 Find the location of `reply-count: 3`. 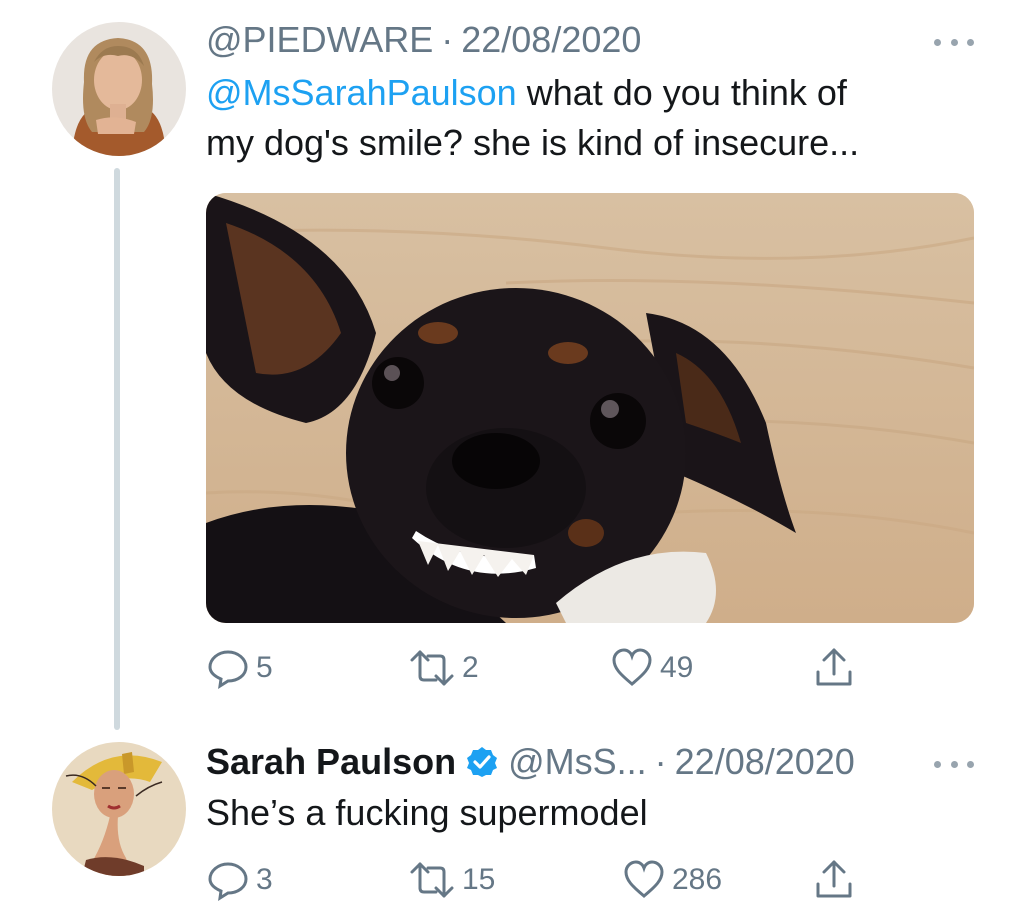

reply-count: 3 is located at coordinates (264, 879).